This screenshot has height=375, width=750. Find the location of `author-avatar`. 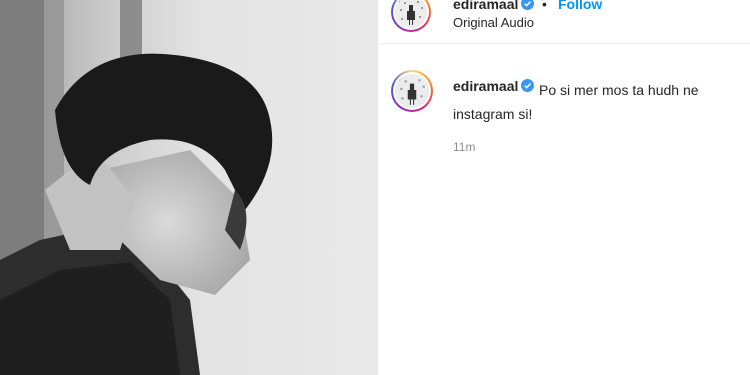

author-avatar is located at coordinates (411, 16).